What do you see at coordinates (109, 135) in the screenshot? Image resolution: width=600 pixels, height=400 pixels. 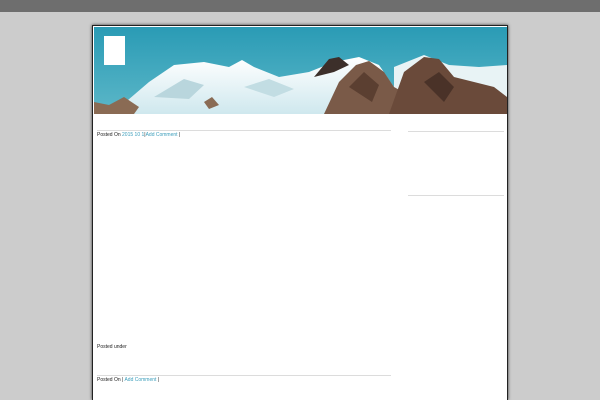 I see `posted-on-label: Posted On` at bounding box center [109, 135].